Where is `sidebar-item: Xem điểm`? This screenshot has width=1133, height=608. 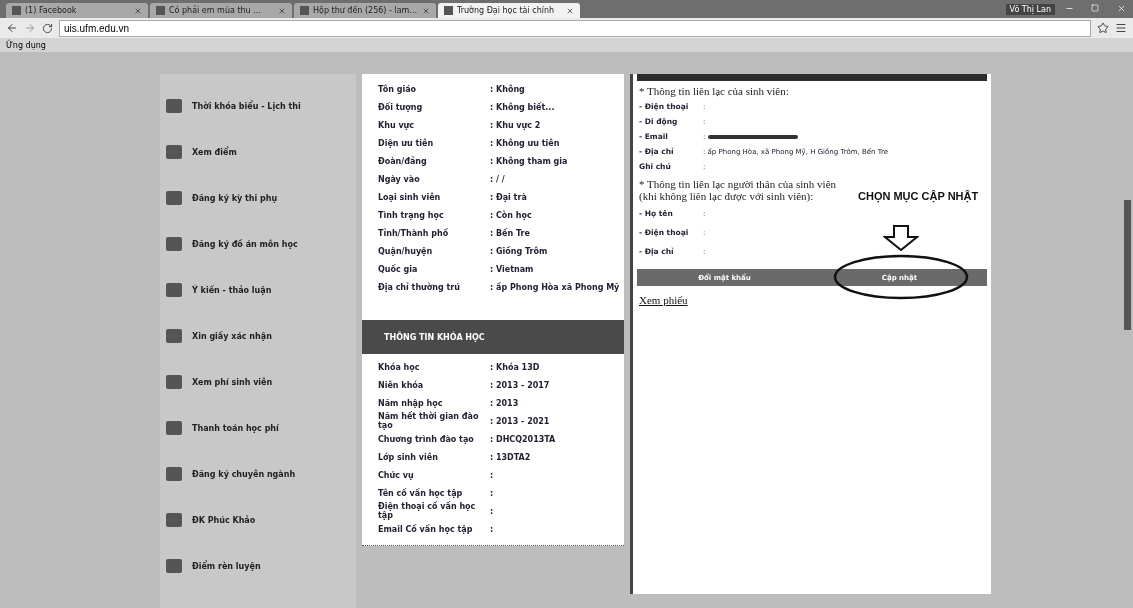
sidebar-item: Xem điểm is located at coordinates (258, 152).